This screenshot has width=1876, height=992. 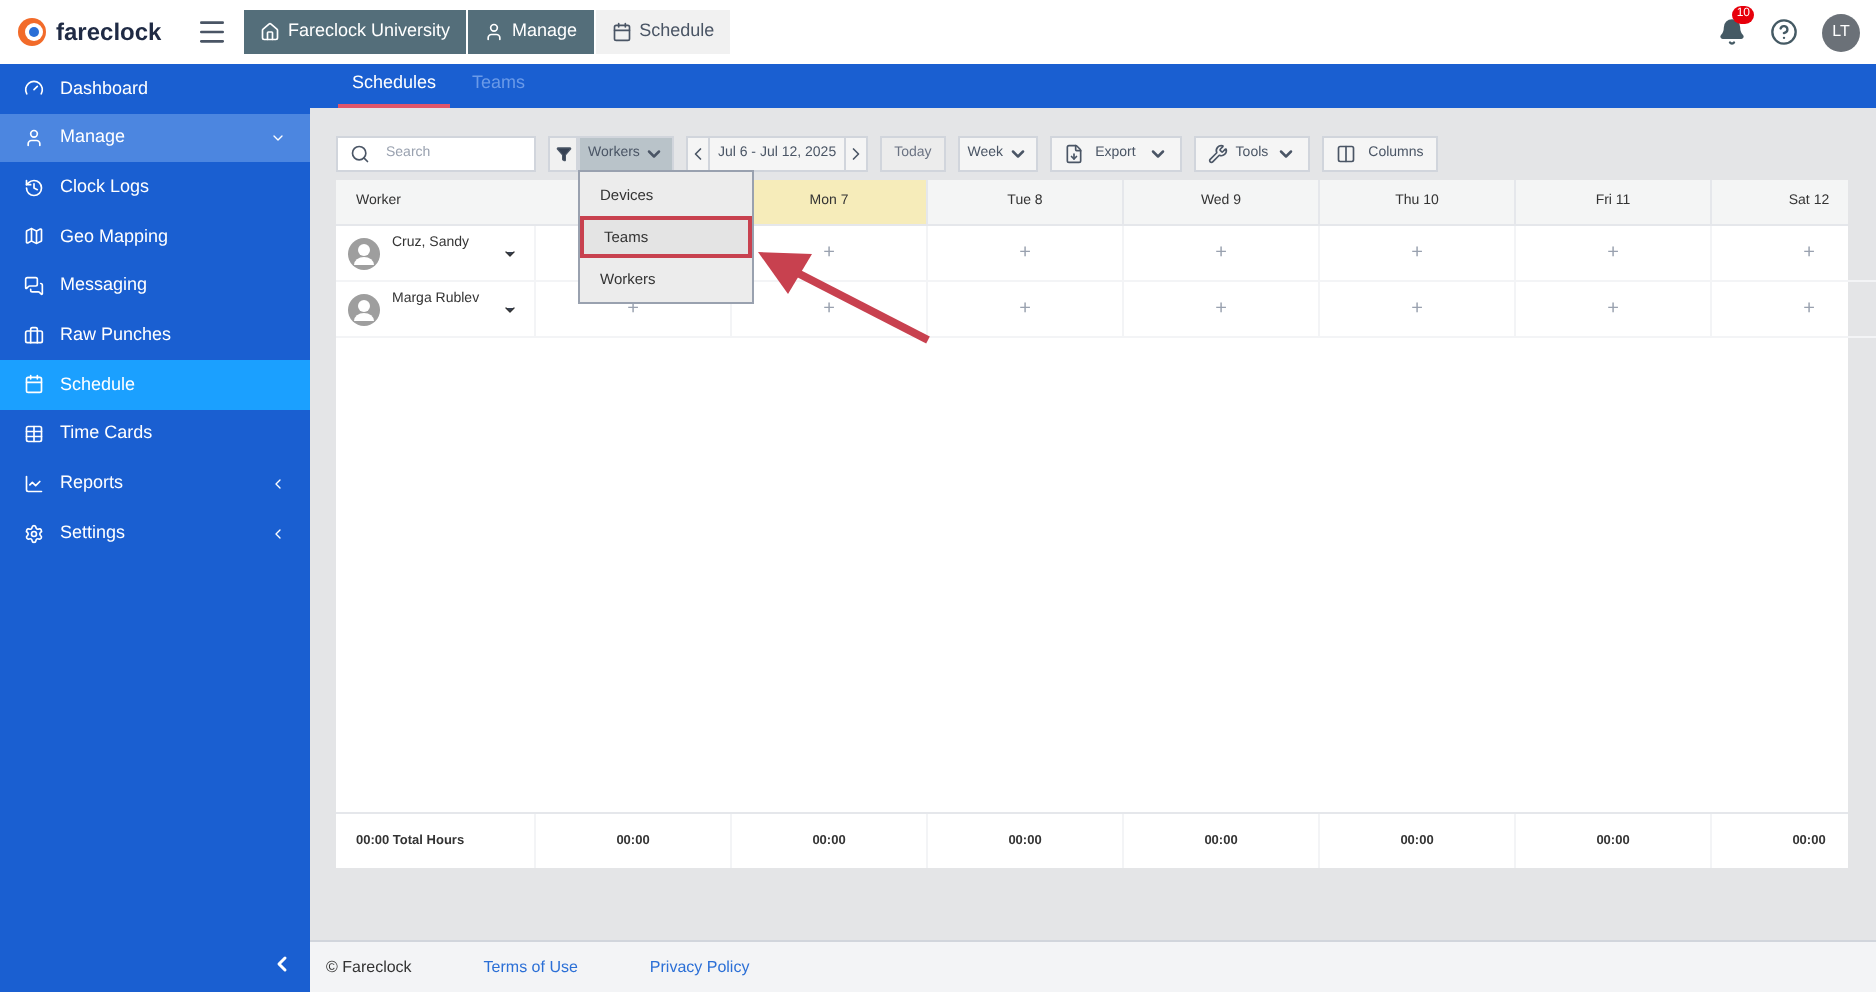 What do you see at coordinates (34, 236) in the screenshot?
I see `map-icon` at bounding box center [34, 236].